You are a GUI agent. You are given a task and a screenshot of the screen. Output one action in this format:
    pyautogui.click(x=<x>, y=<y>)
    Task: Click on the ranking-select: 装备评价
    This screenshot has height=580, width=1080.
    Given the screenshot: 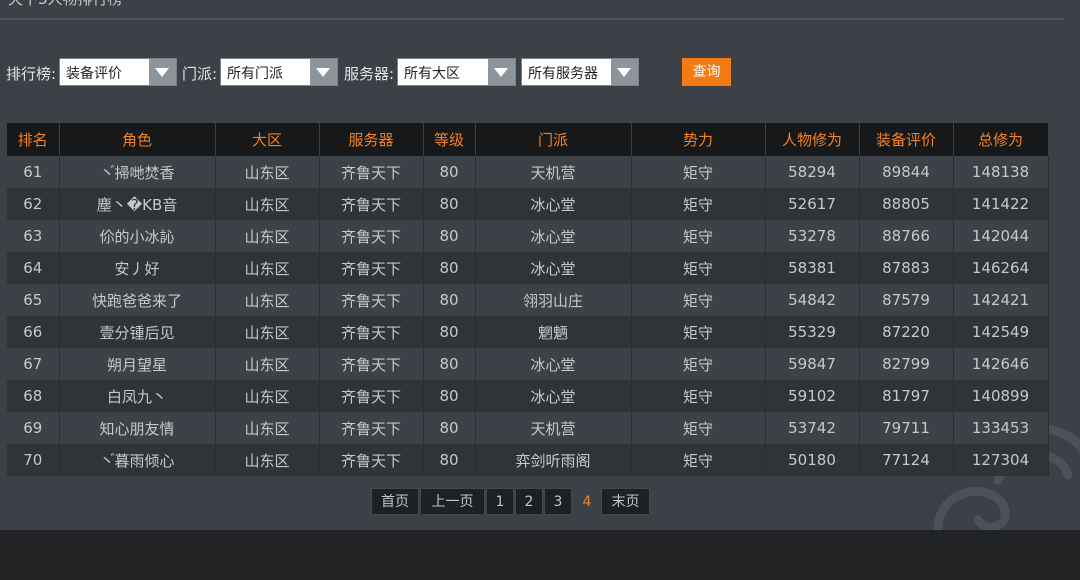 What is the action you would take?
    pyautogui.click(x=118, y=72)
    